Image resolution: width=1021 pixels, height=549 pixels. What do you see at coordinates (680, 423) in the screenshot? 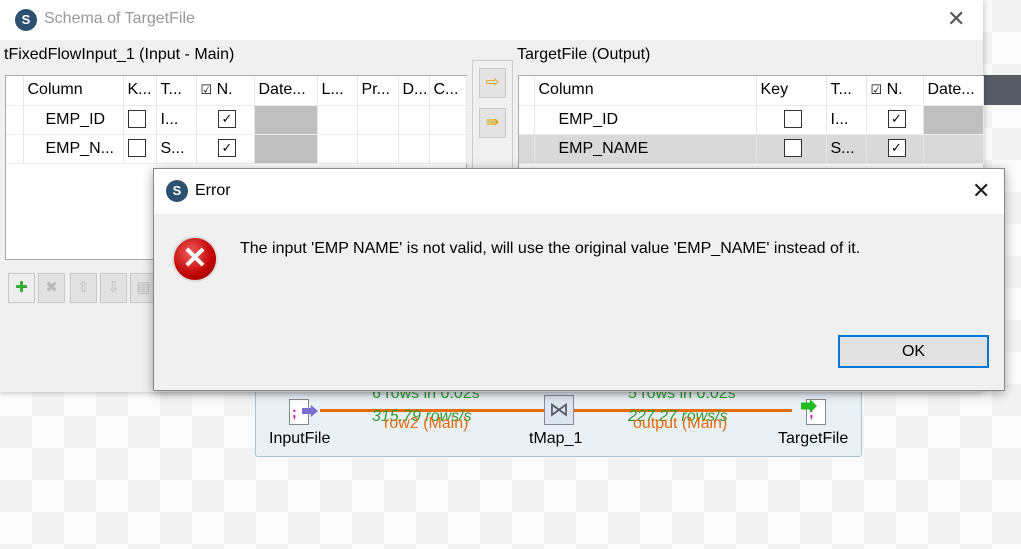
I see `link-label: output (Main)` at bounding box center [680, 423].